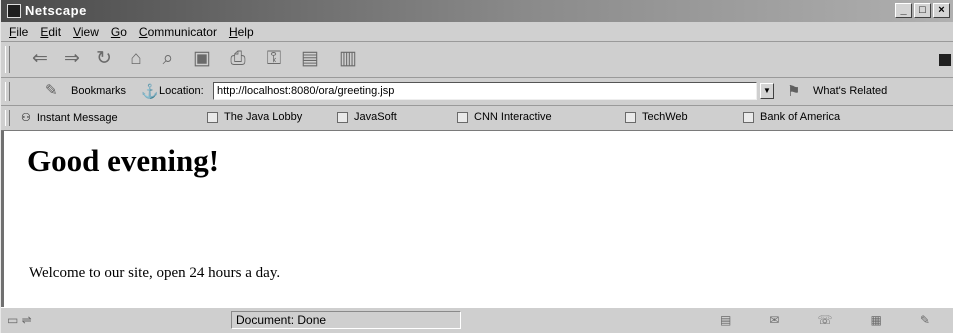 This screenshot has height=333, width=953. Describe the element at coordinates (263, 117) in the screenshot. I see `personal-item-label: The Java Lobby` at that location.